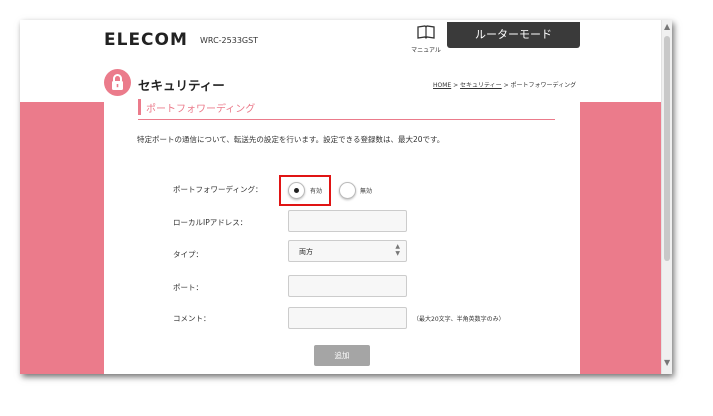  I want to click on elecom-logo: ELECOM, so click(146, 40).